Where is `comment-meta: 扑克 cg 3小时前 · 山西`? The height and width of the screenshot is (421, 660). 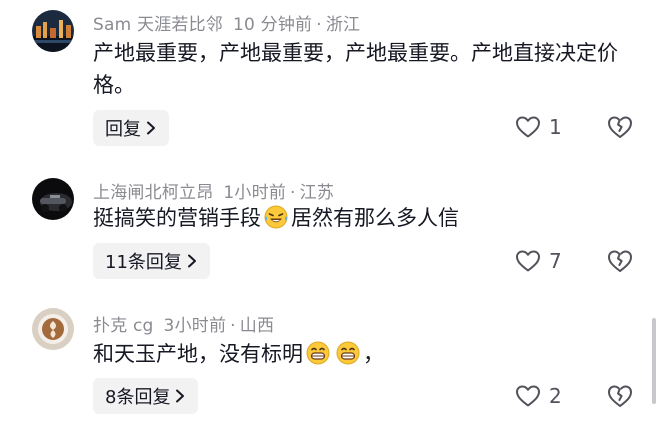
comment-meta: 扑克 cg 3小时前 · 山西 is located at coordinates (183, 323).